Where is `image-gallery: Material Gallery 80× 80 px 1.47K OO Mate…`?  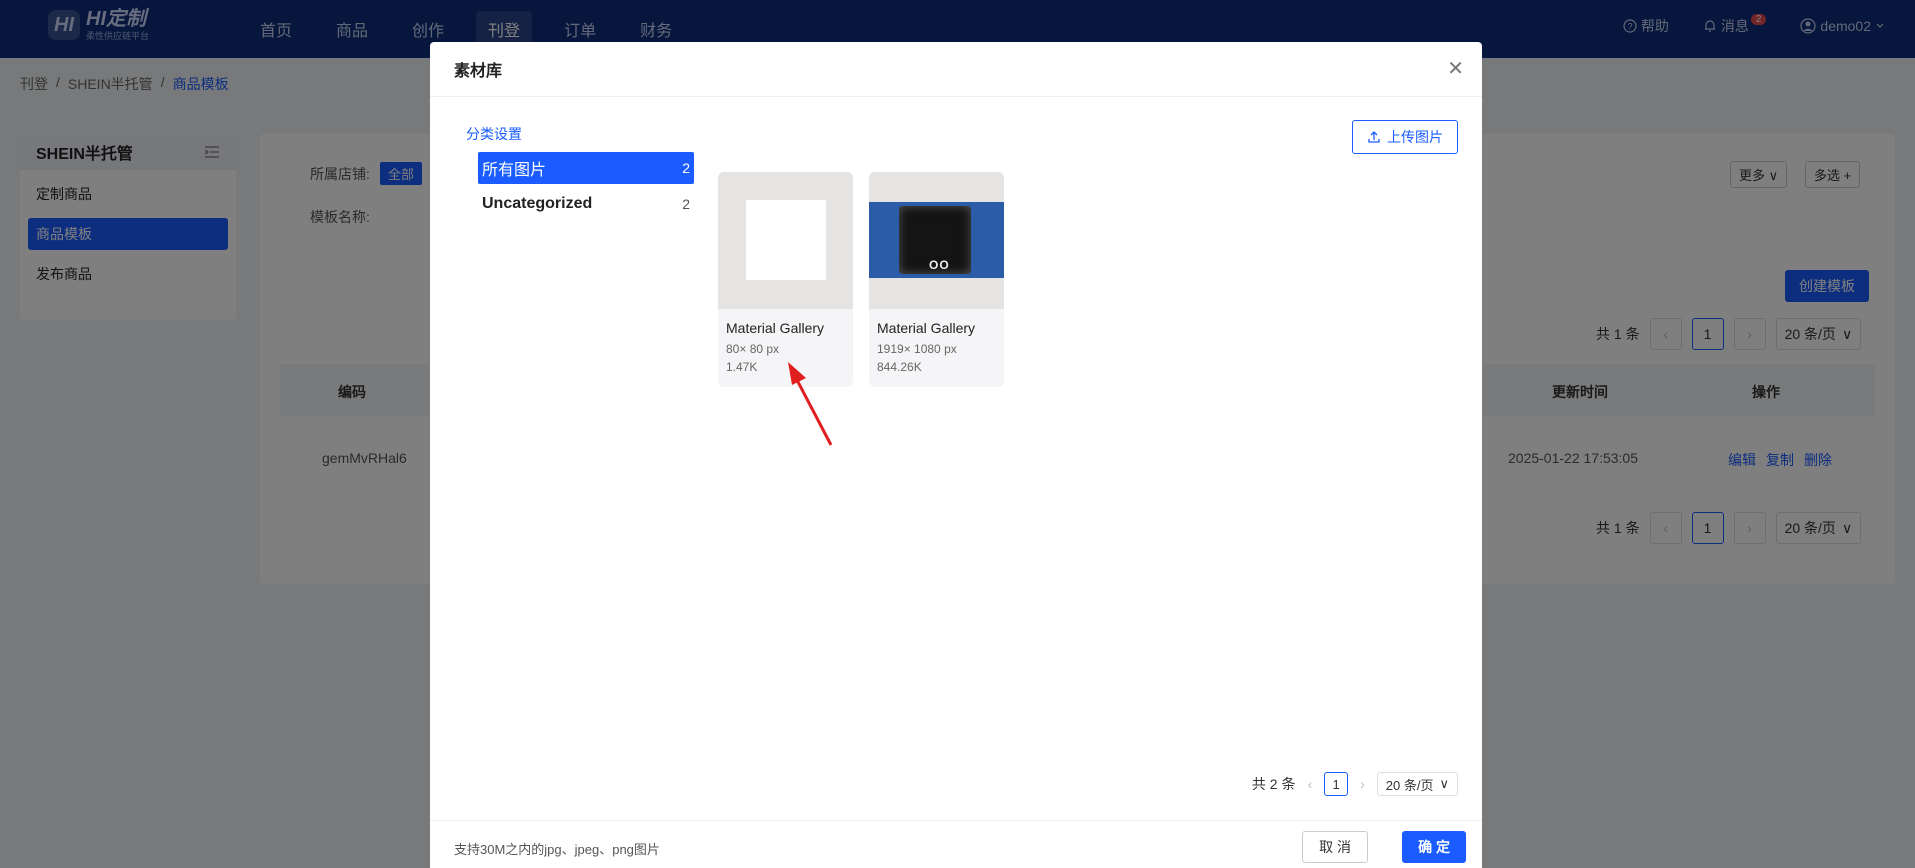 image-gallery: Material Gallery 80× 80 px 1.47K OO Mate… is located at coordinates (861, 279).